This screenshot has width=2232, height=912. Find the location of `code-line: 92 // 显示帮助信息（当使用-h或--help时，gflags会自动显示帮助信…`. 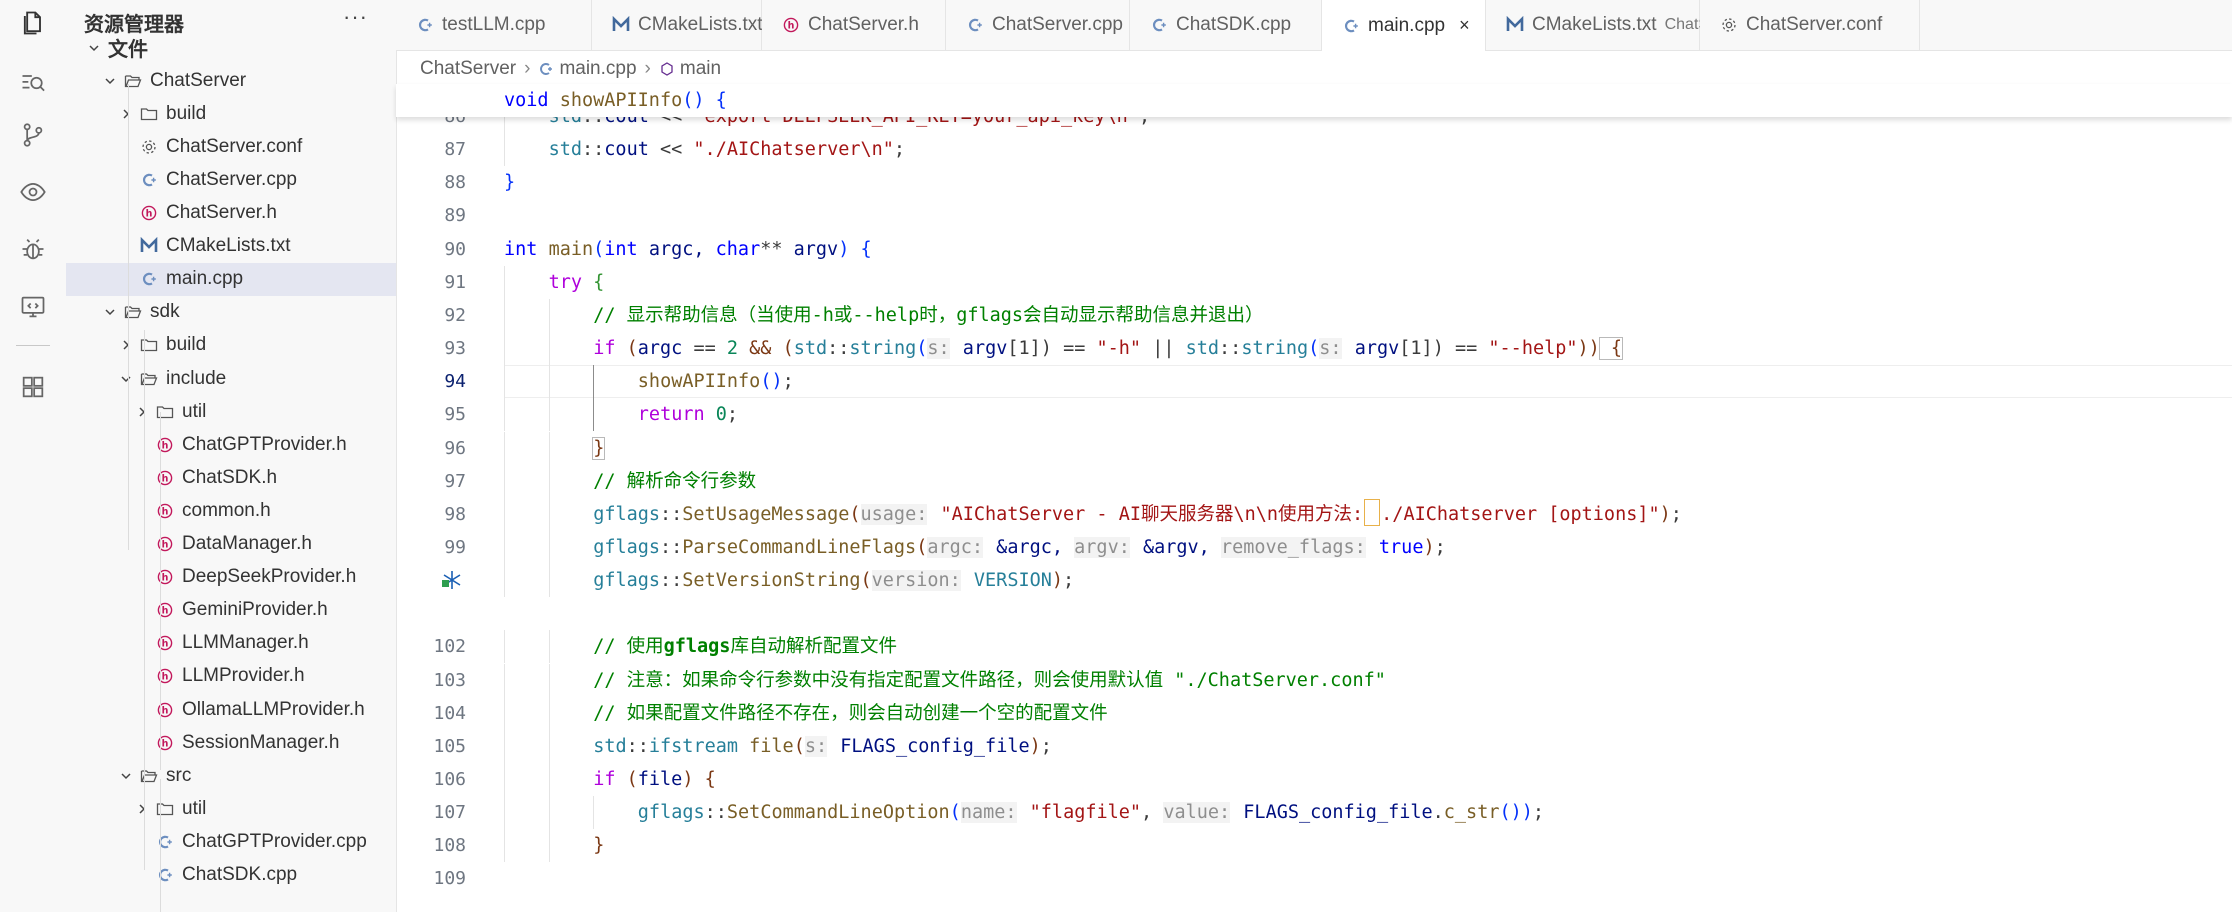

code-line: 92 // 显示帮助信息（当使用-h或--help时，gflags会自动显示帮助信… is located at coordinates (1314, 315).